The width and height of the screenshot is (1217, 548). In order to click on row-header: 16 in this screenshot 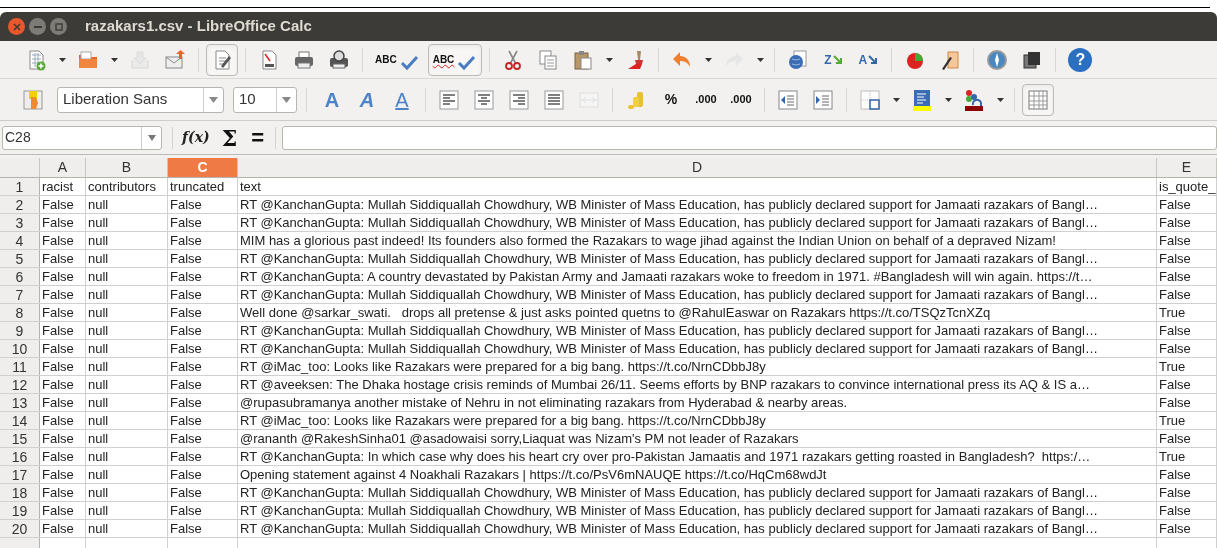, I will do `click(20, 456)`.